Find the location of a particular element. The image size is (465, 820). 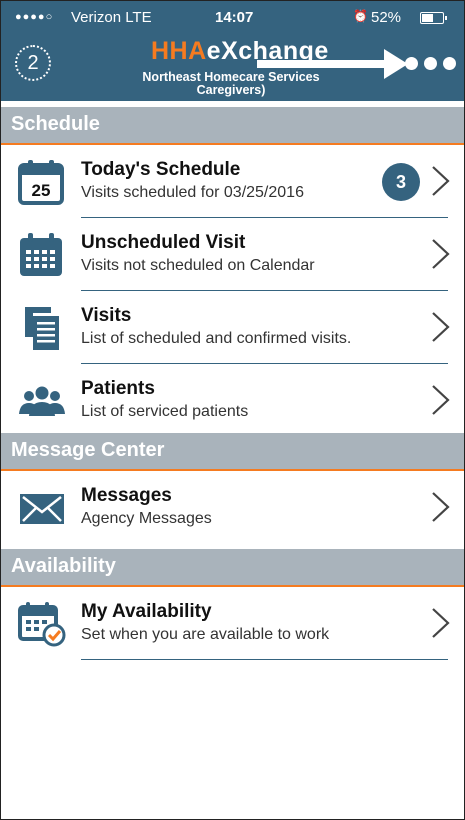

calendar-grid-icon is located at coordinates (41, 254).